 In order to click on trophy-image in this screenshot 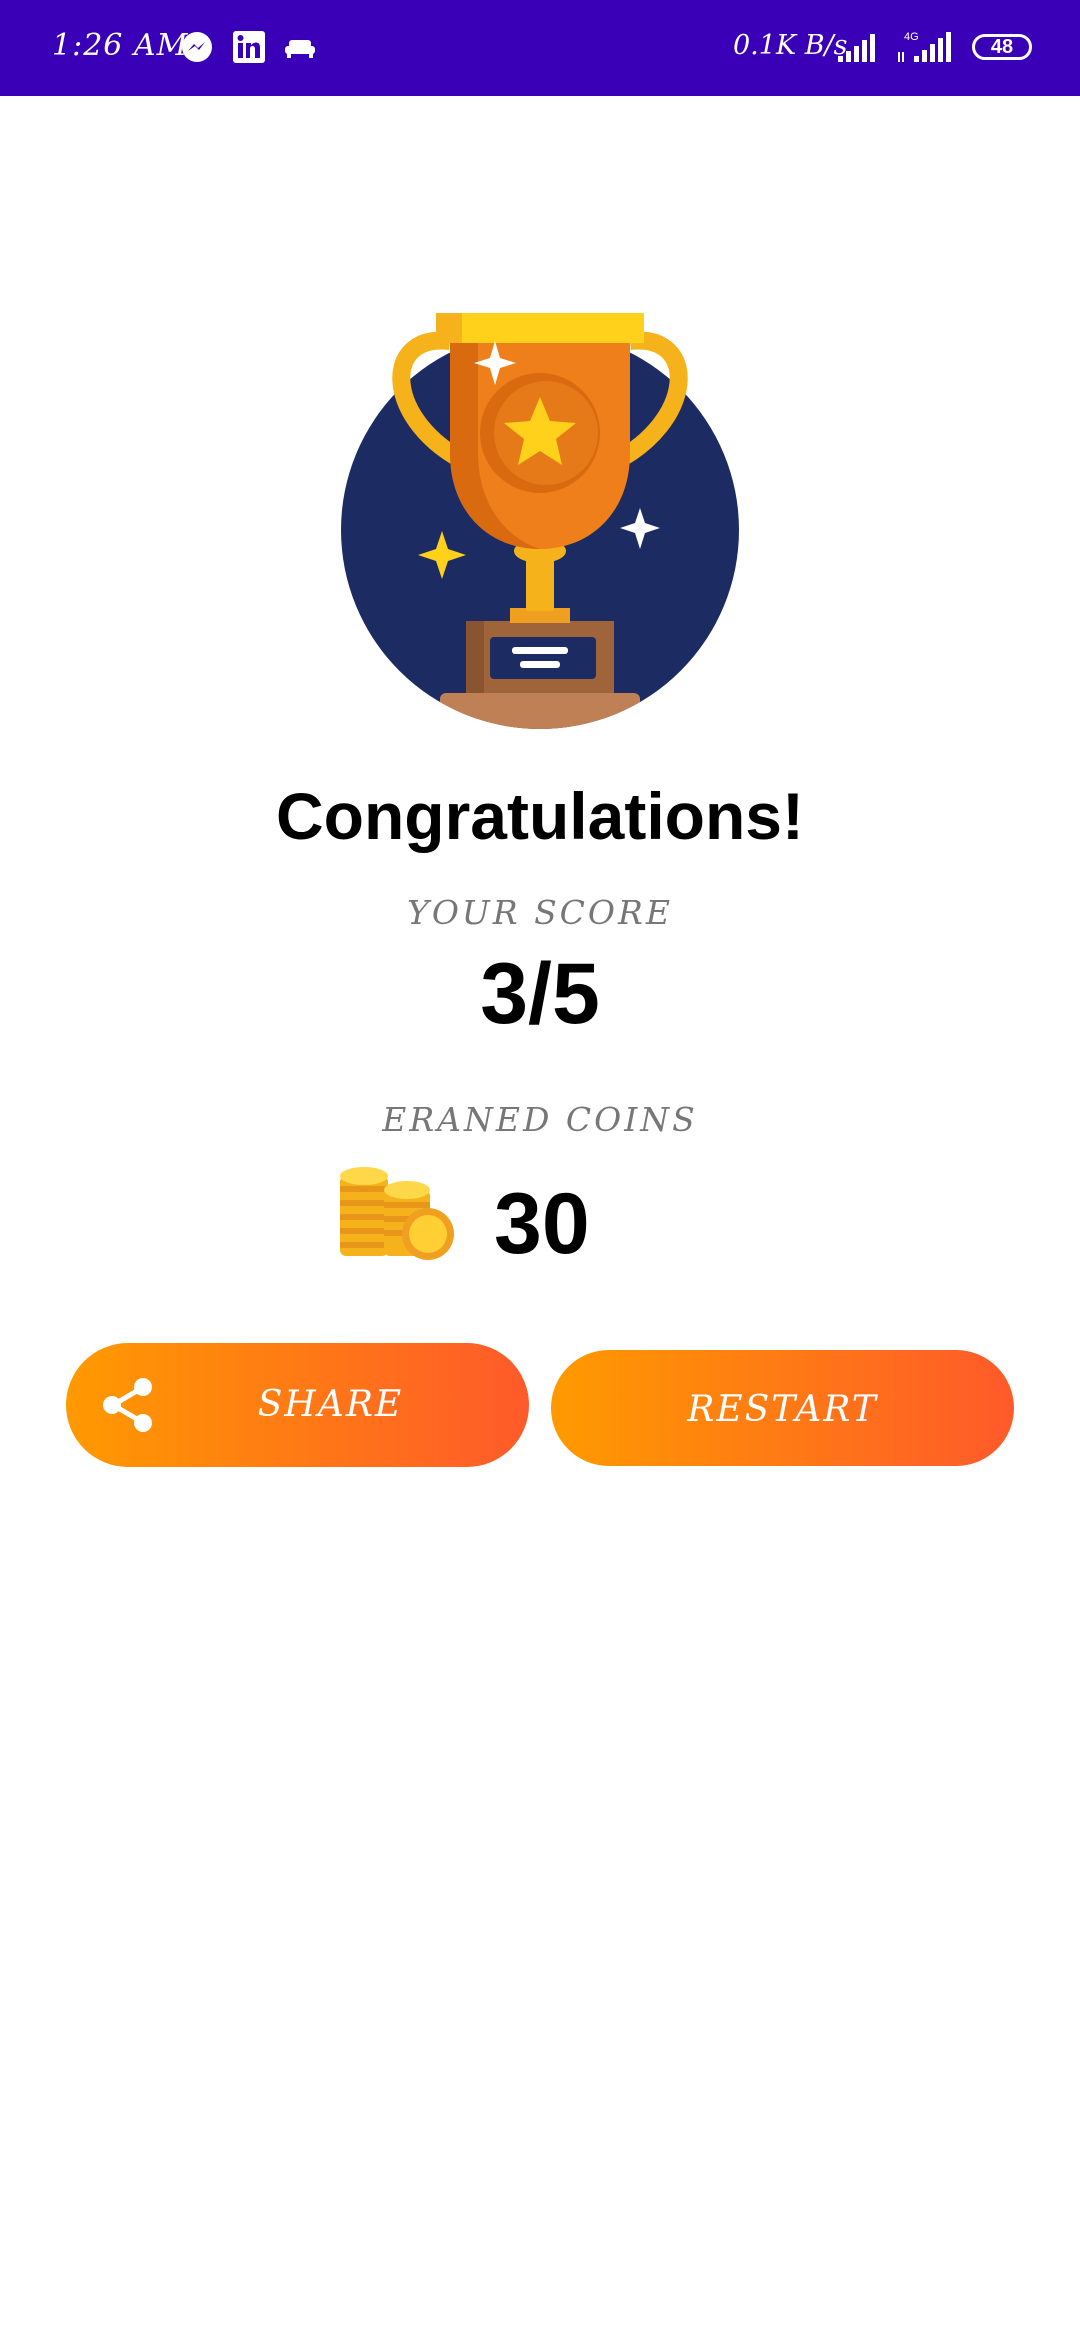, I will do `click(540, 521)`.